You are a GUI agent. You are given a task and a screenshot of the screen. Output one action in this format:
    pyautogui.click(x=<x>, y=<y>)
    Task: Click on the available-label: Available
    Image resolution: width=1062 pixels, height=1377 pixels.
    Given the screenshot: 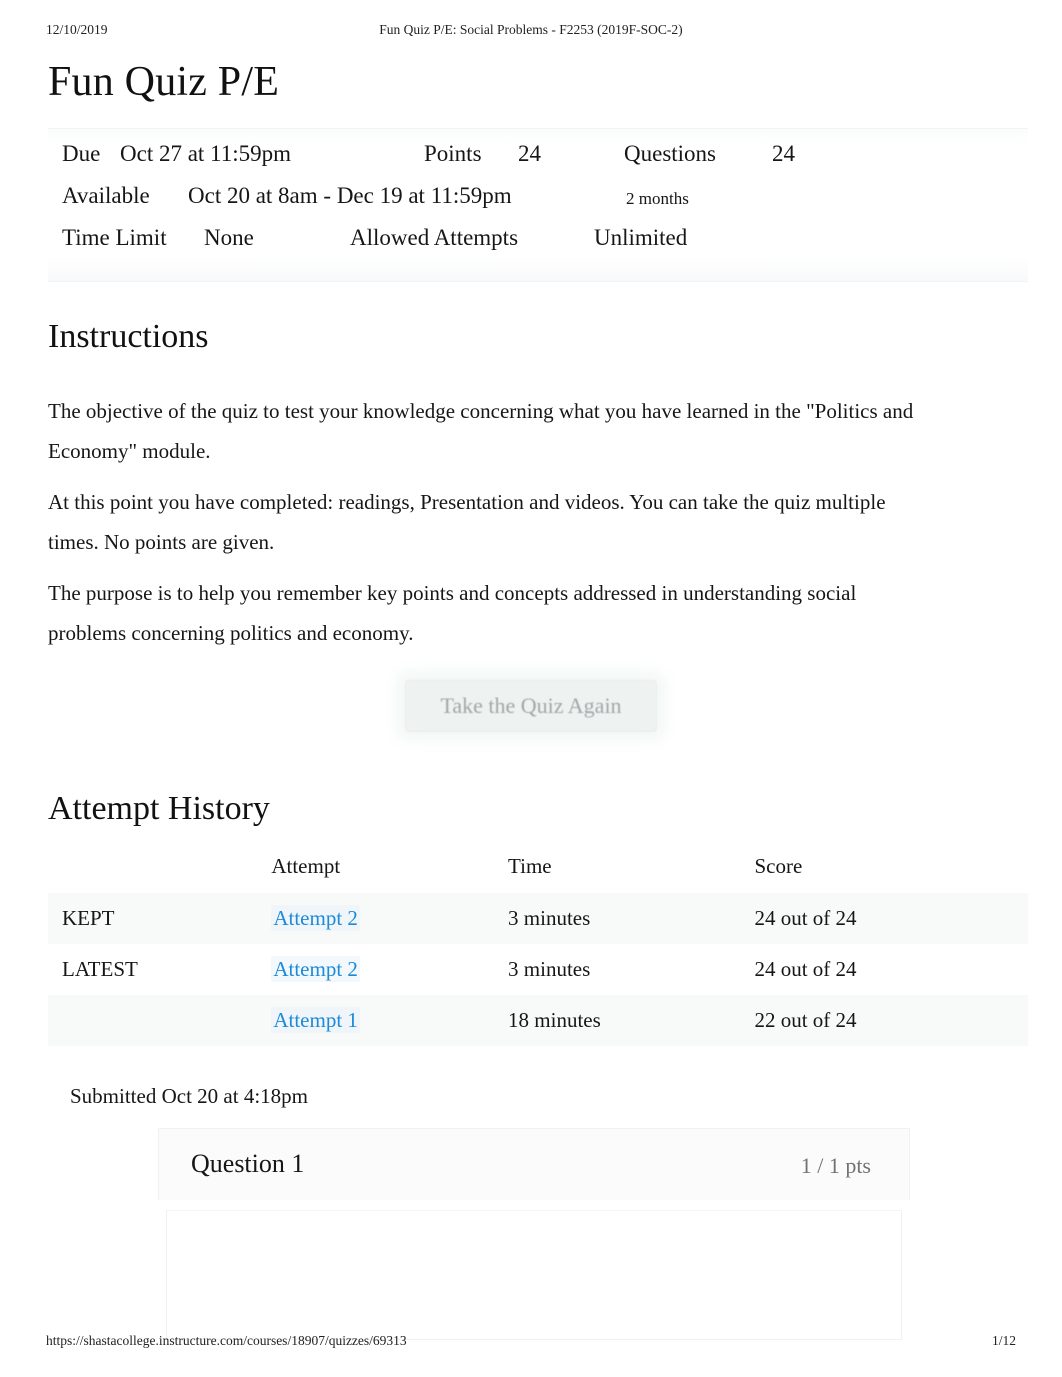 What is the action you would take?
    pyautogui.click(x=106, y=195)
    